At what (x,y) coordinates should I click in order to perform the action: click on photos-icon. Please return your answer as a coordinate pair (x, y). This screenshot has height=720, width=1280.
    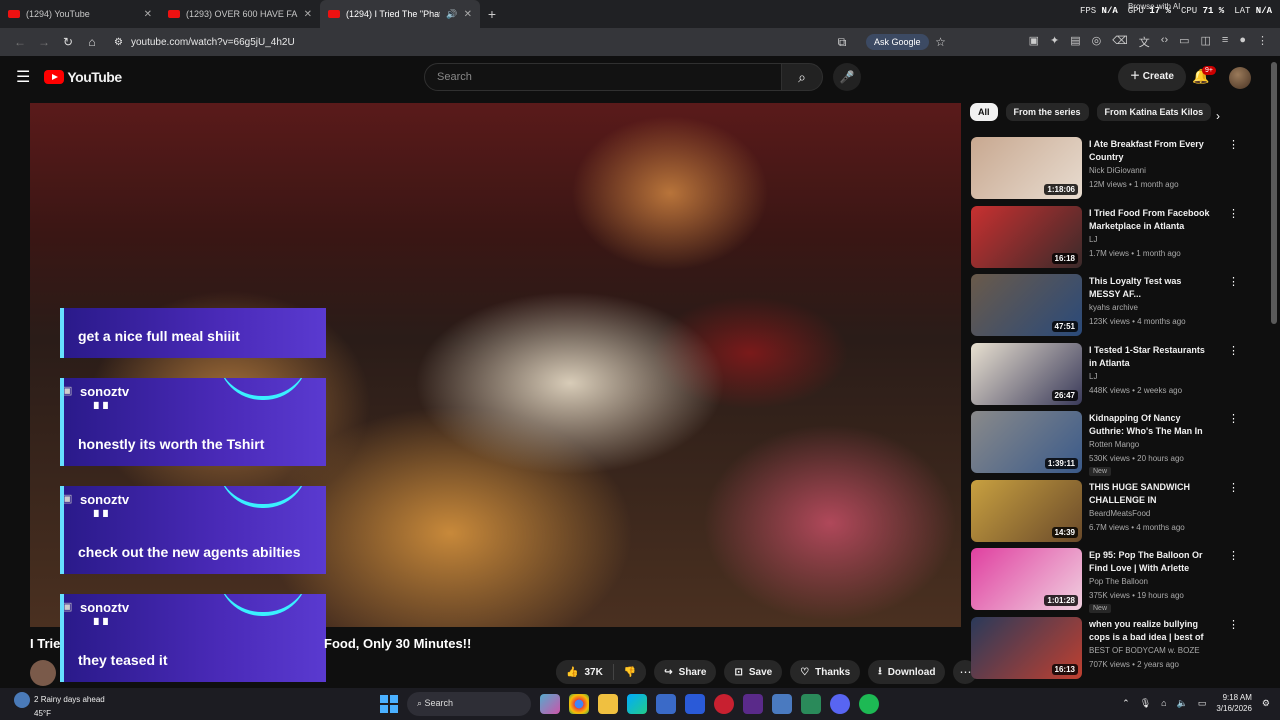
    Looking at the image, I should click on (782, 704).